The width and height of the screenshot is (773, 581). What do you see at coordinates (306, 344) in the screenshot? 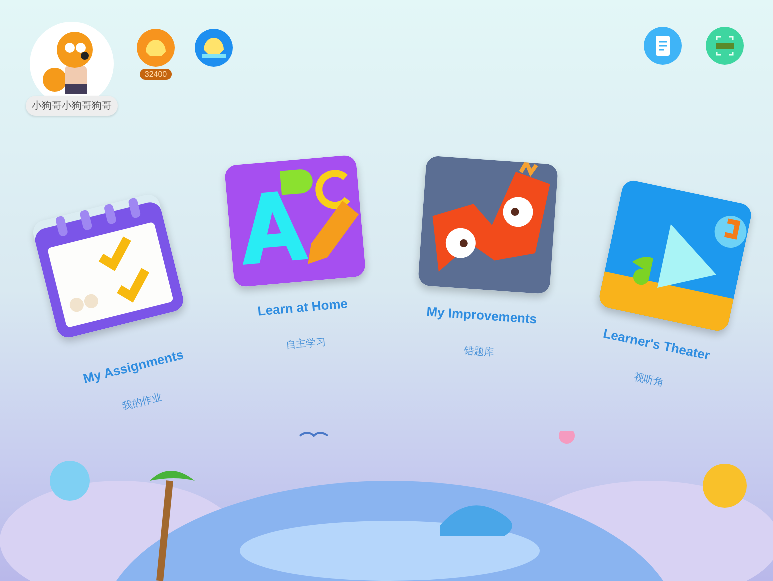
I see `tile-subtitle: 自主学习` at bounding box center [306, 344].